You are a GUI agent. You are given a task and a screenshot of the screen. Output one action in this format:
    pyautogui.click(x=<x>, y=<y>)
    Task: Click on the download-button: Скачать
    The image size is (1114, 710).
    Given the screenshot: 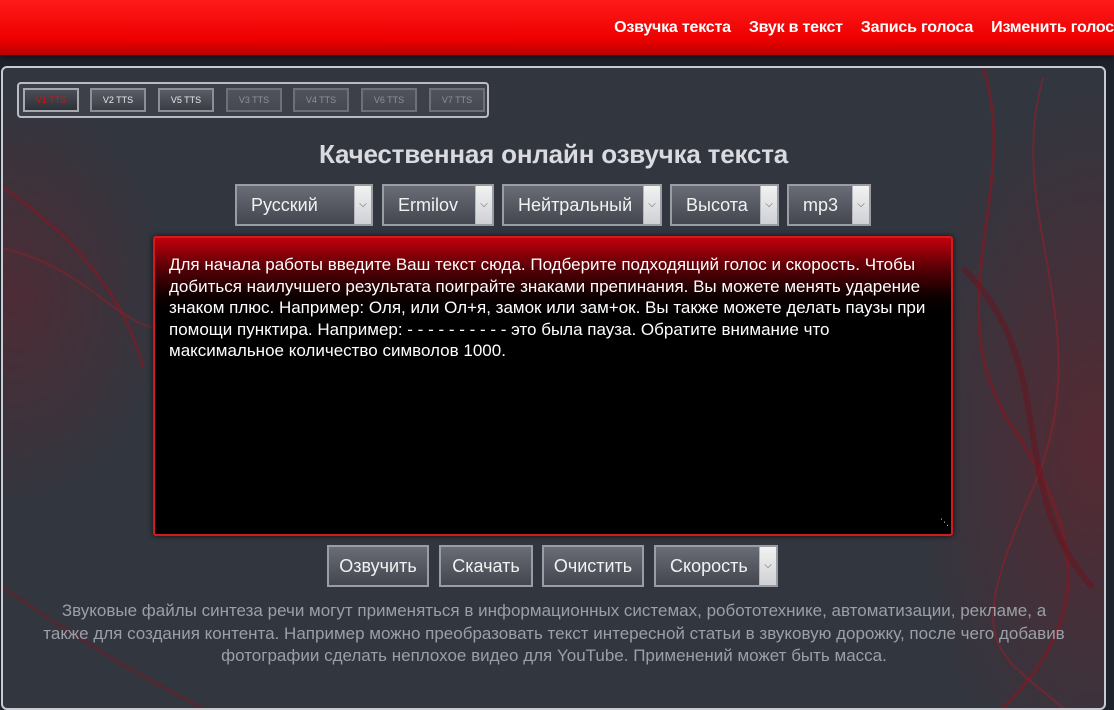 What is the action you would take?
    pyautogui.click(x=486, y=566)
    